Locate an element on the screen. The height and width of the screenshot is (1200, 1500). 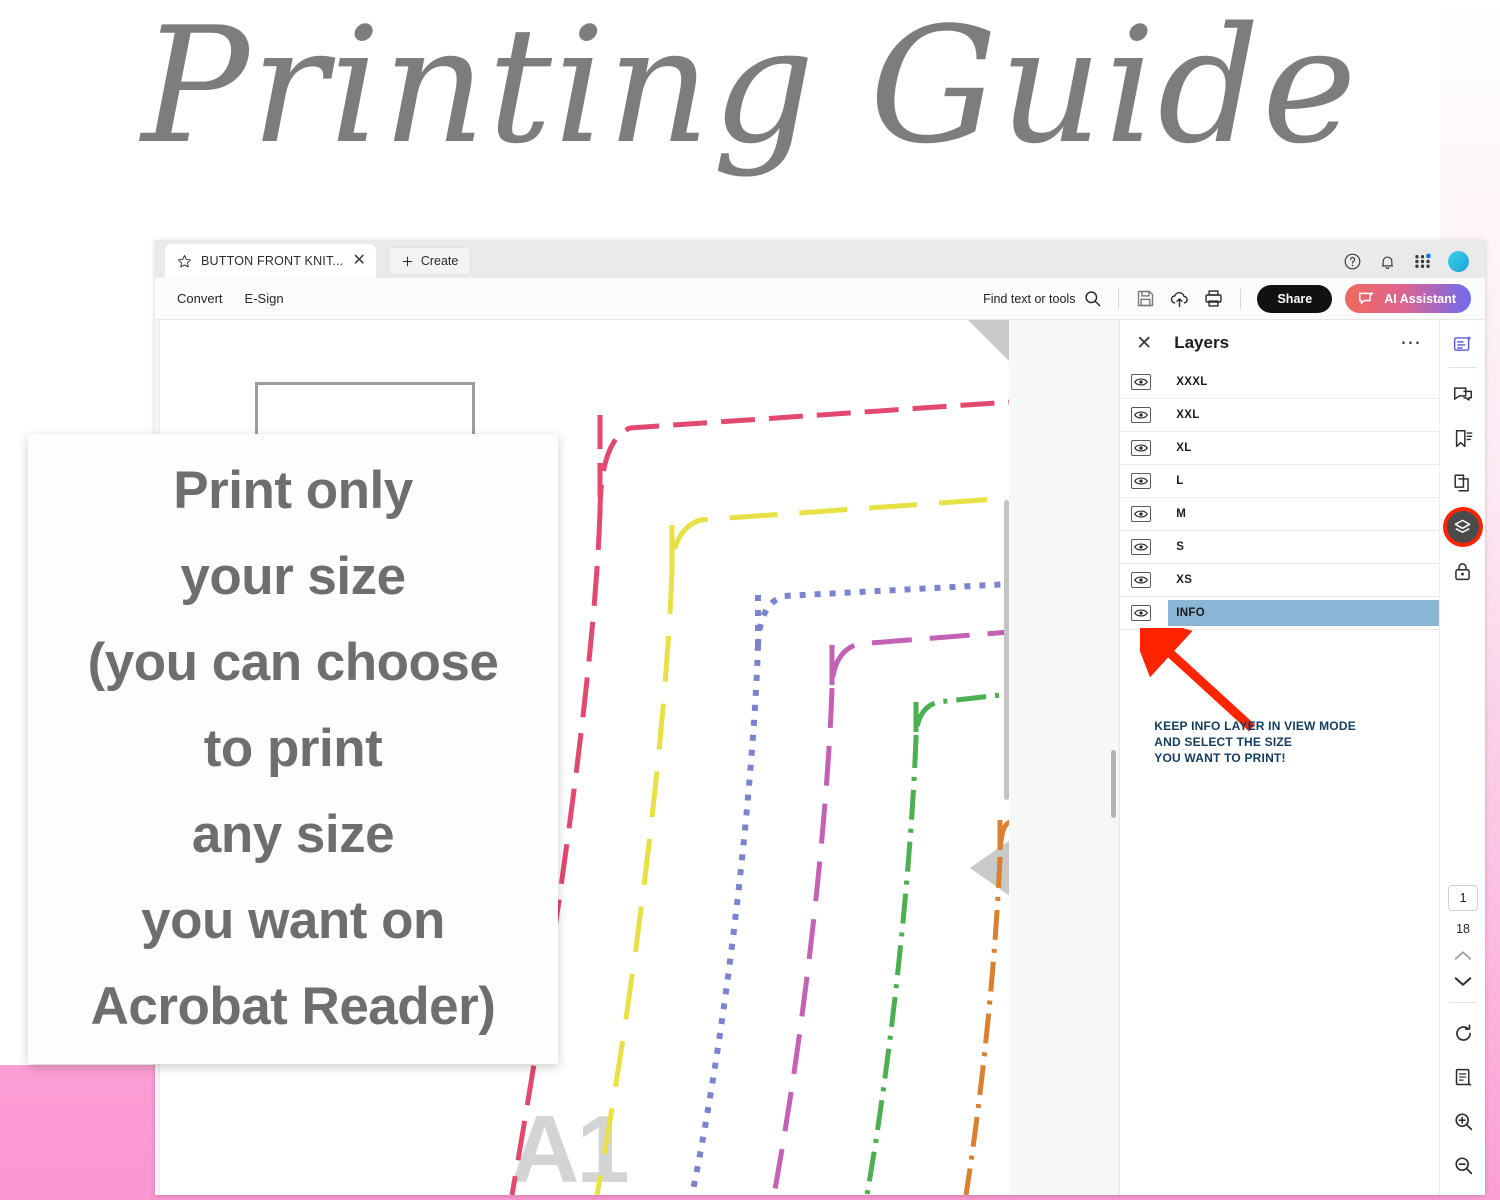
layer-name-cell: XXL is located at coordinates (1303, 415).